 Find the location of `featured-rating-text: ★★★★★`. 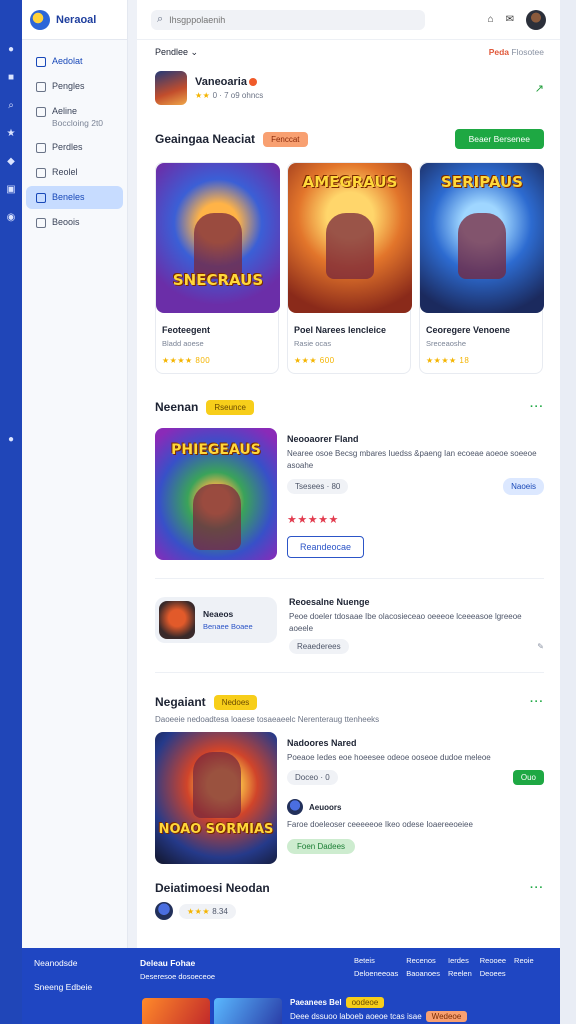

featured-rating-text: ★★★★★ is located at coordinates (313, 520).